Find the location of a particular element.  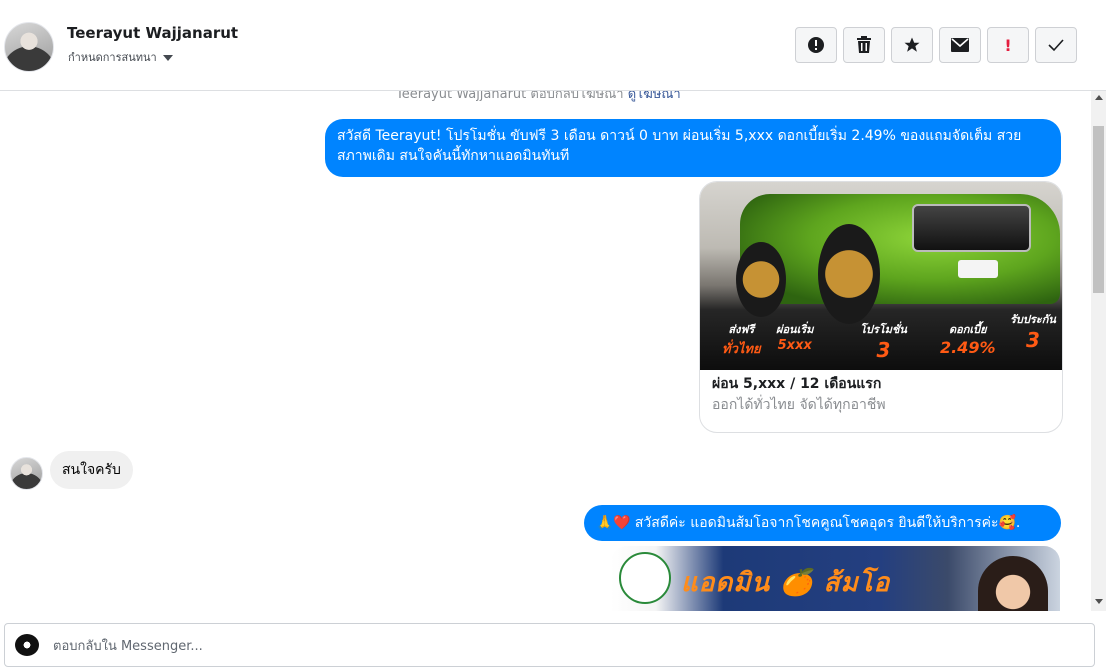

contact-avatar is located at coordinates (29, 47).